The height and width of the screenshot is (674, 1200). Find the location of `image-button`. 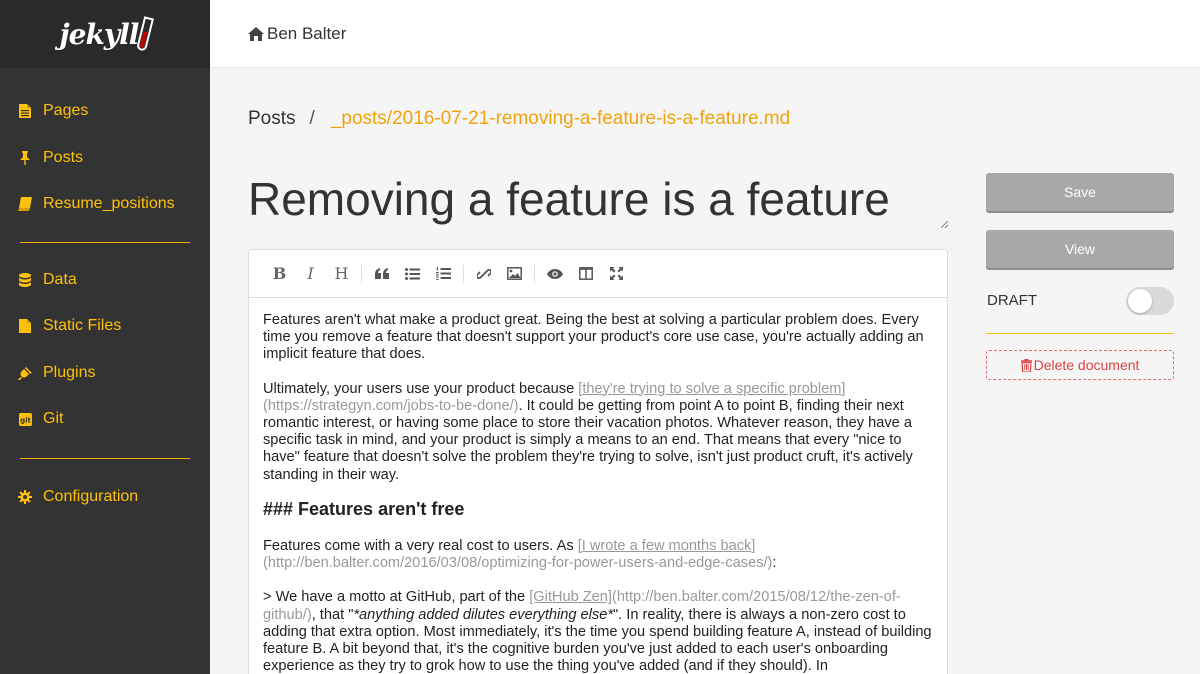

image-button is located at coordinates (514, 274).